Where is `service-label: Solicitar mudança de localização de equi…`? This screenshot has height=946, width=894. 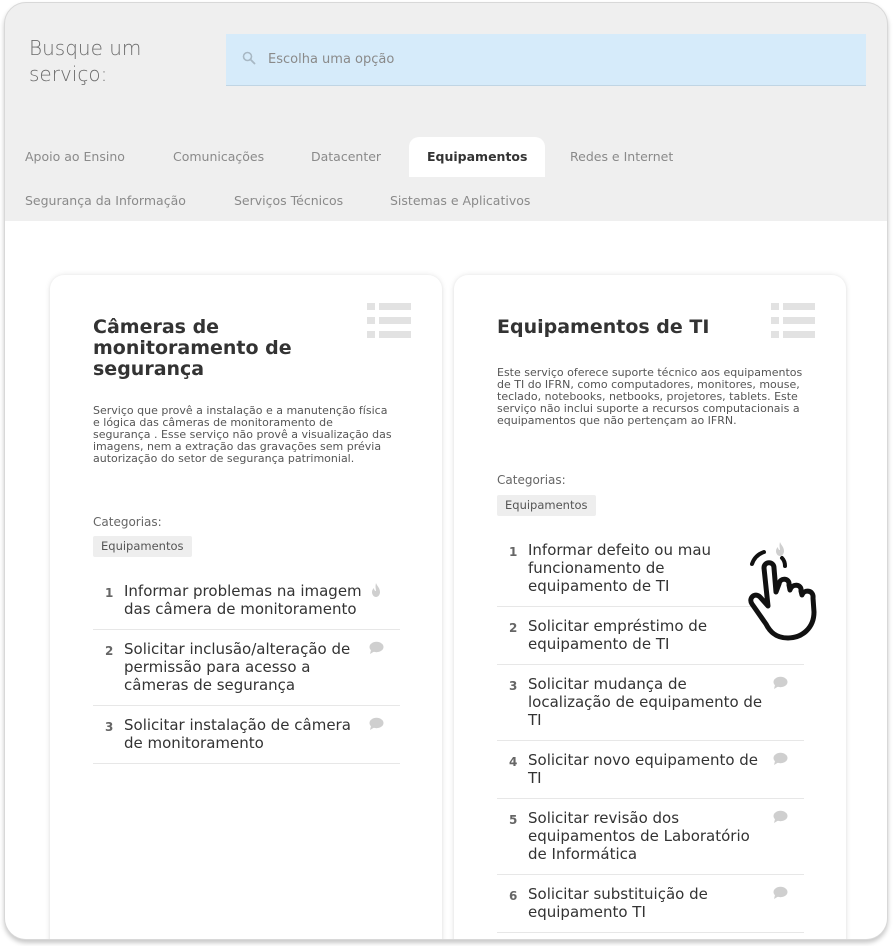
service-label: Solicitar mudança de localização de equi… is located at coordinates (645, 702).